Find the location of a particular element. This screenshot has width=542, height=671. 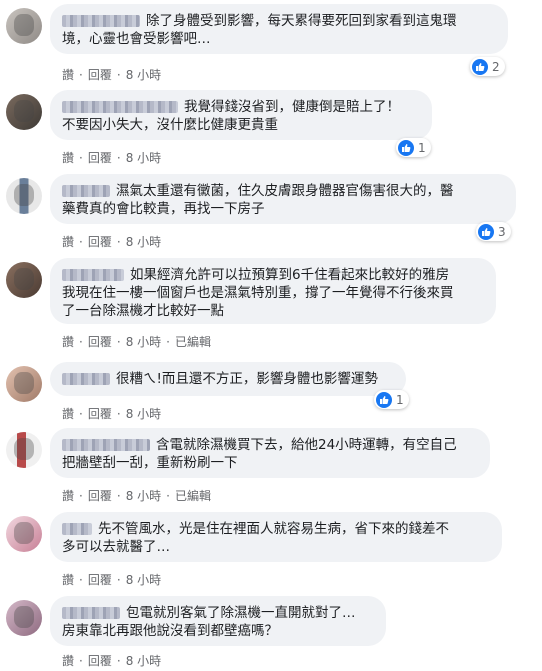

reaction-badge: 2 is located at coordinates (487, 66).